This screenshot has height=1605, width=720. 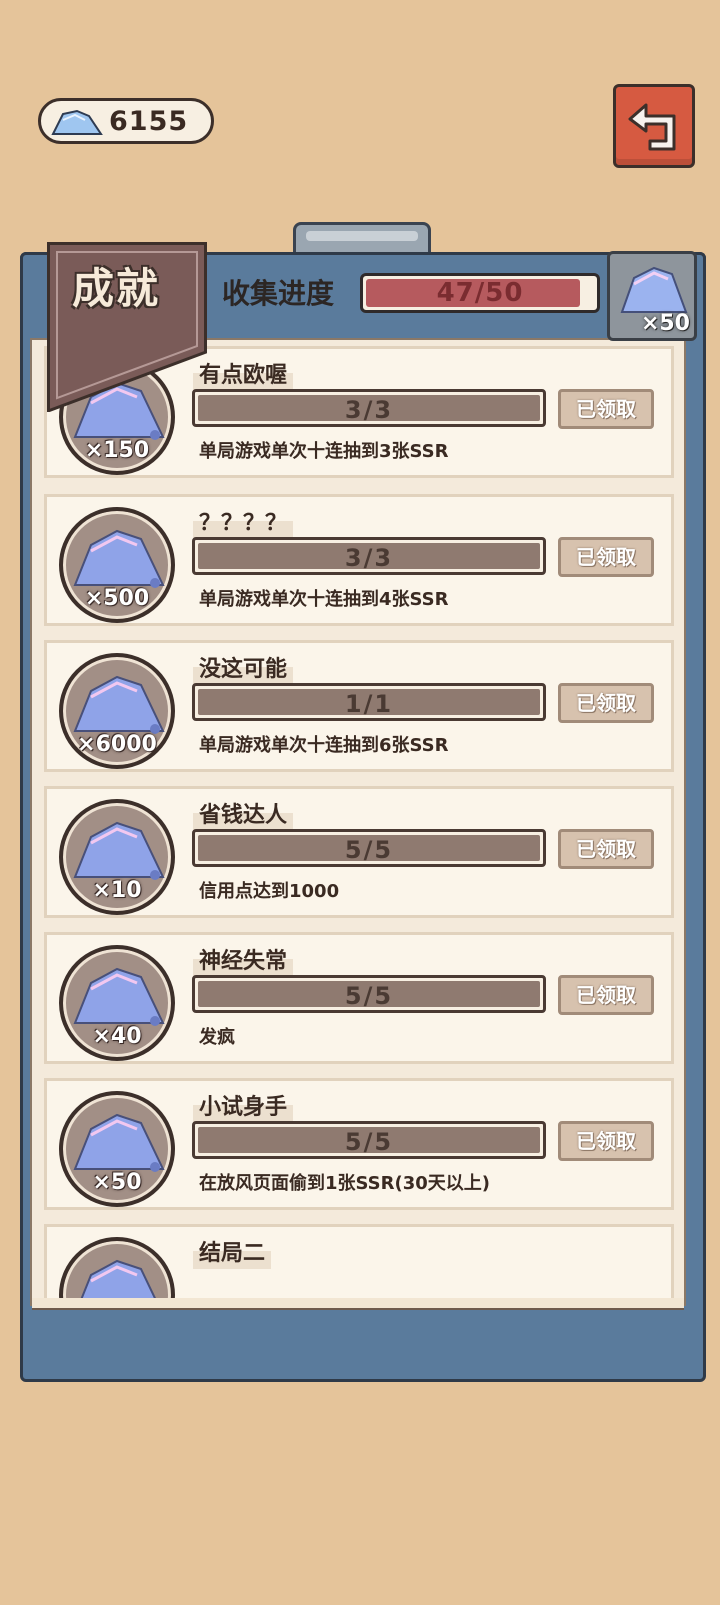 What do you see at coordinates (324, 451) in the screenshot?
I see `achievement-desc: 单局游戏单次十连抽到3张SSR` at bounding box center [324, 451].